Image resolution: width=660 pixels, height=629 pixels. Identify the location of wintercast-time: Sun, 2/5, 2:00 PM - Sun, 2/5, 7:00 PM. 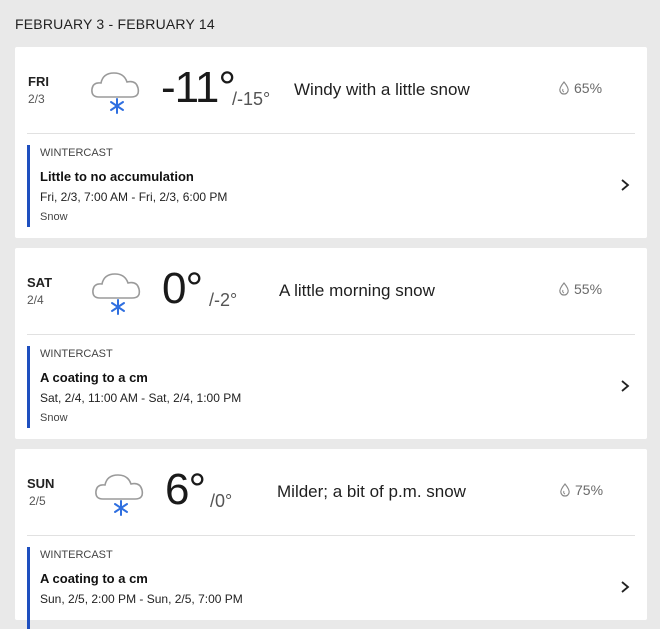
(141, 599).